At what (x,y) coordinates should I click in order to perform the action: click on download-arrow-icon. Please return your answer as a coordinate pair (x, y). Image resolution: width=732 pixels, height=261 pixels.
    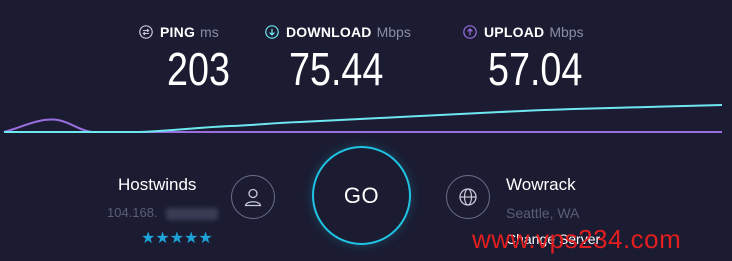
    Looking at the image, I should click on (272, 32).